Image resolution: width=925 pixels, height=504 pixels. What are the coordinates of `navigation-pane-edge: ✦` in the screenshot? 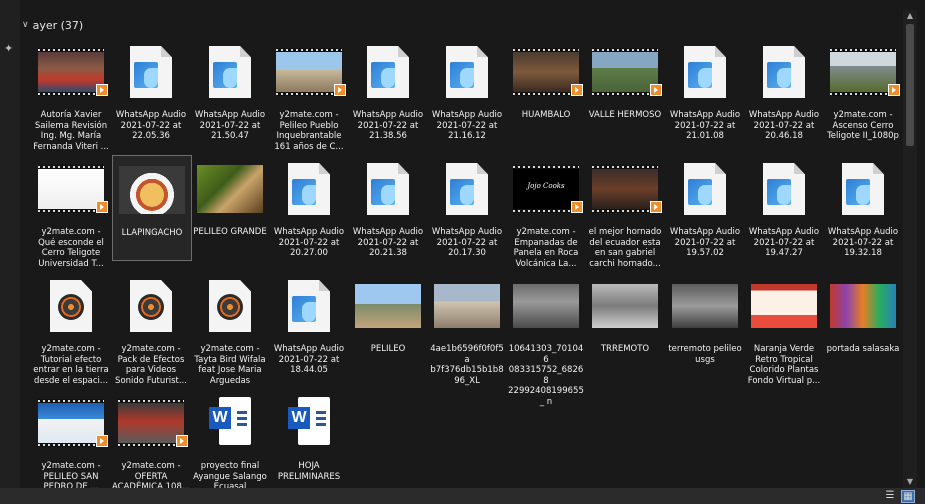 It's located at (10, 252).